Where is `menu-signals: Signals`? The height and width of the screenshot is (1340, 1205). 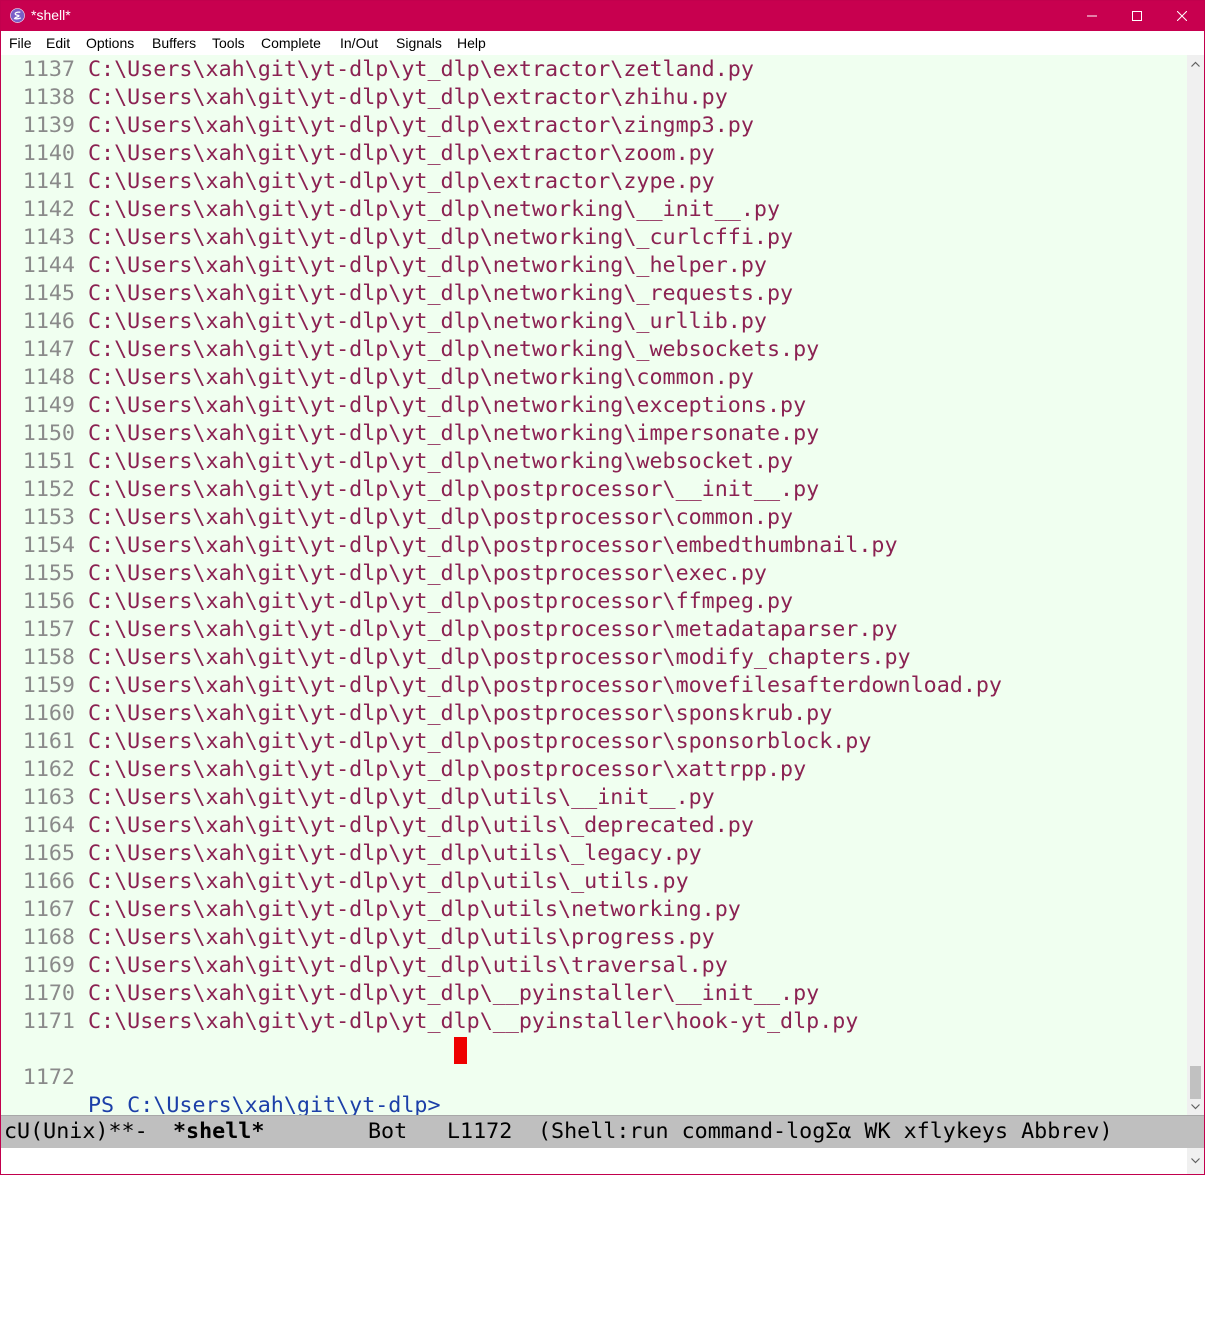
menu-signals: Signals is located at coordinates (419, 43).